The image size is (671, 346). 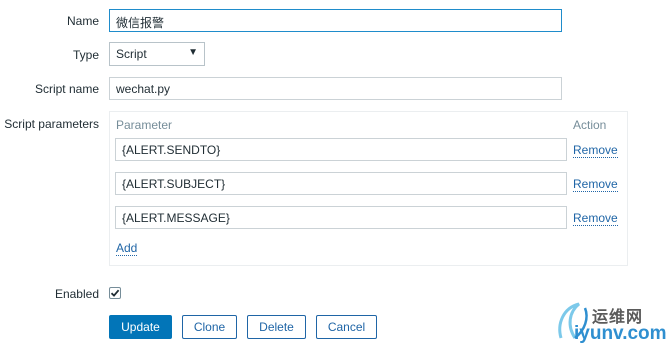 I want to click on add-parameter-link: Add, so click(x=127, y=248).